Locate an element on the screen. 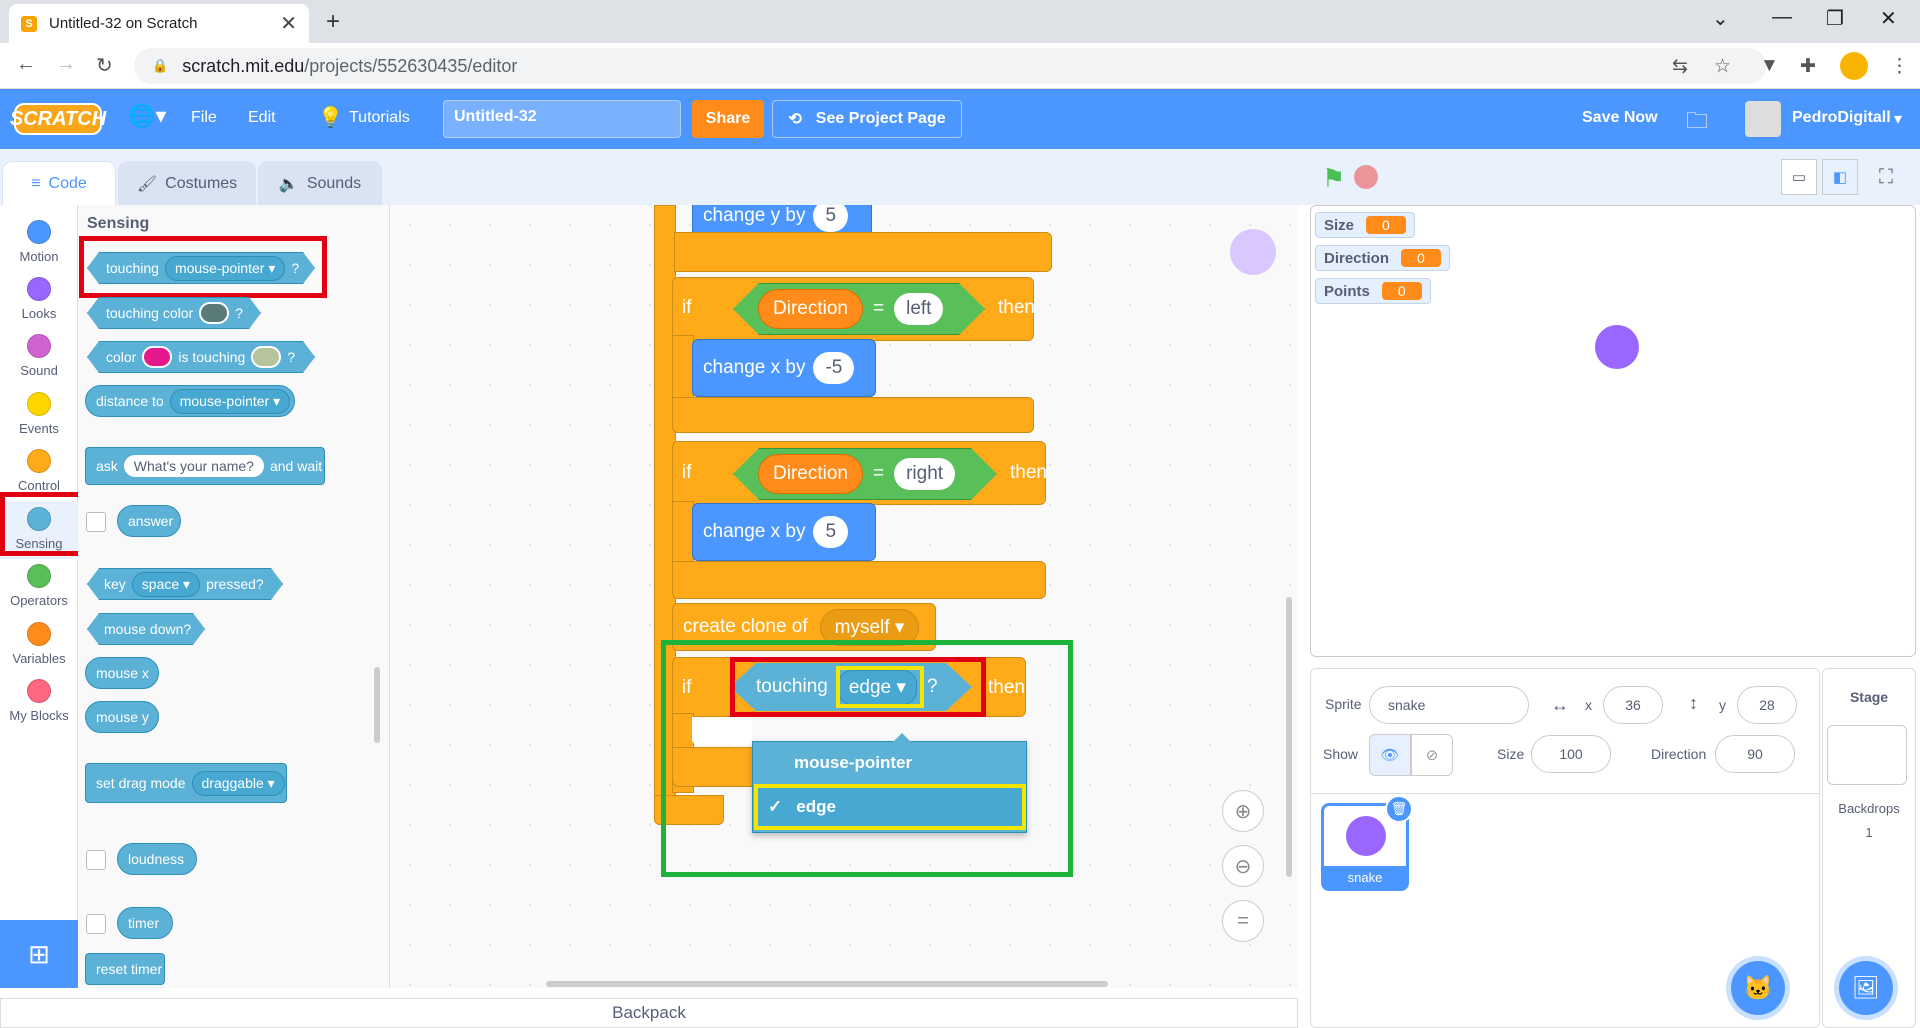  category-looks: Looks is located at coordinates (39, 300).